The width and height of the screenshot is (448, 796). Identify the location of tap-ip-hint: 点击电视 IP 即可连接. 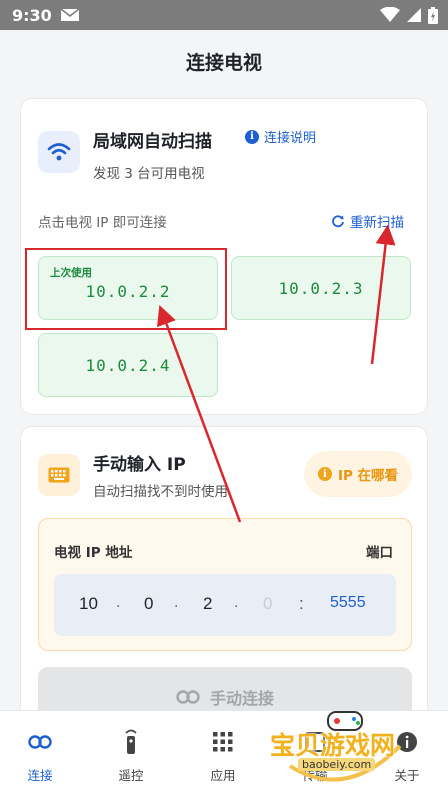
(102, 223).